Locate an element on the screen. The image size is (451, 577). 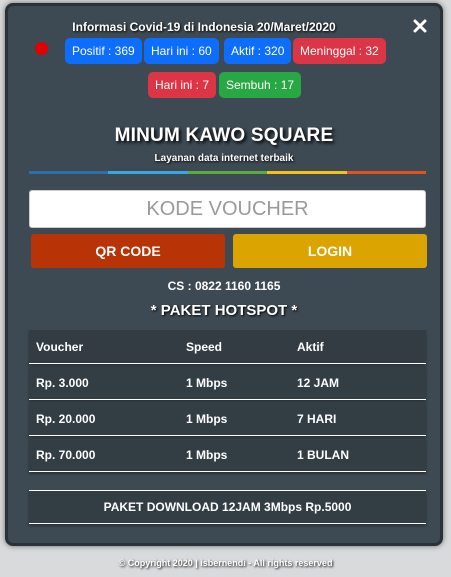
cell-voucher: Rp. 3.000 is located at coordinates (62, 383).